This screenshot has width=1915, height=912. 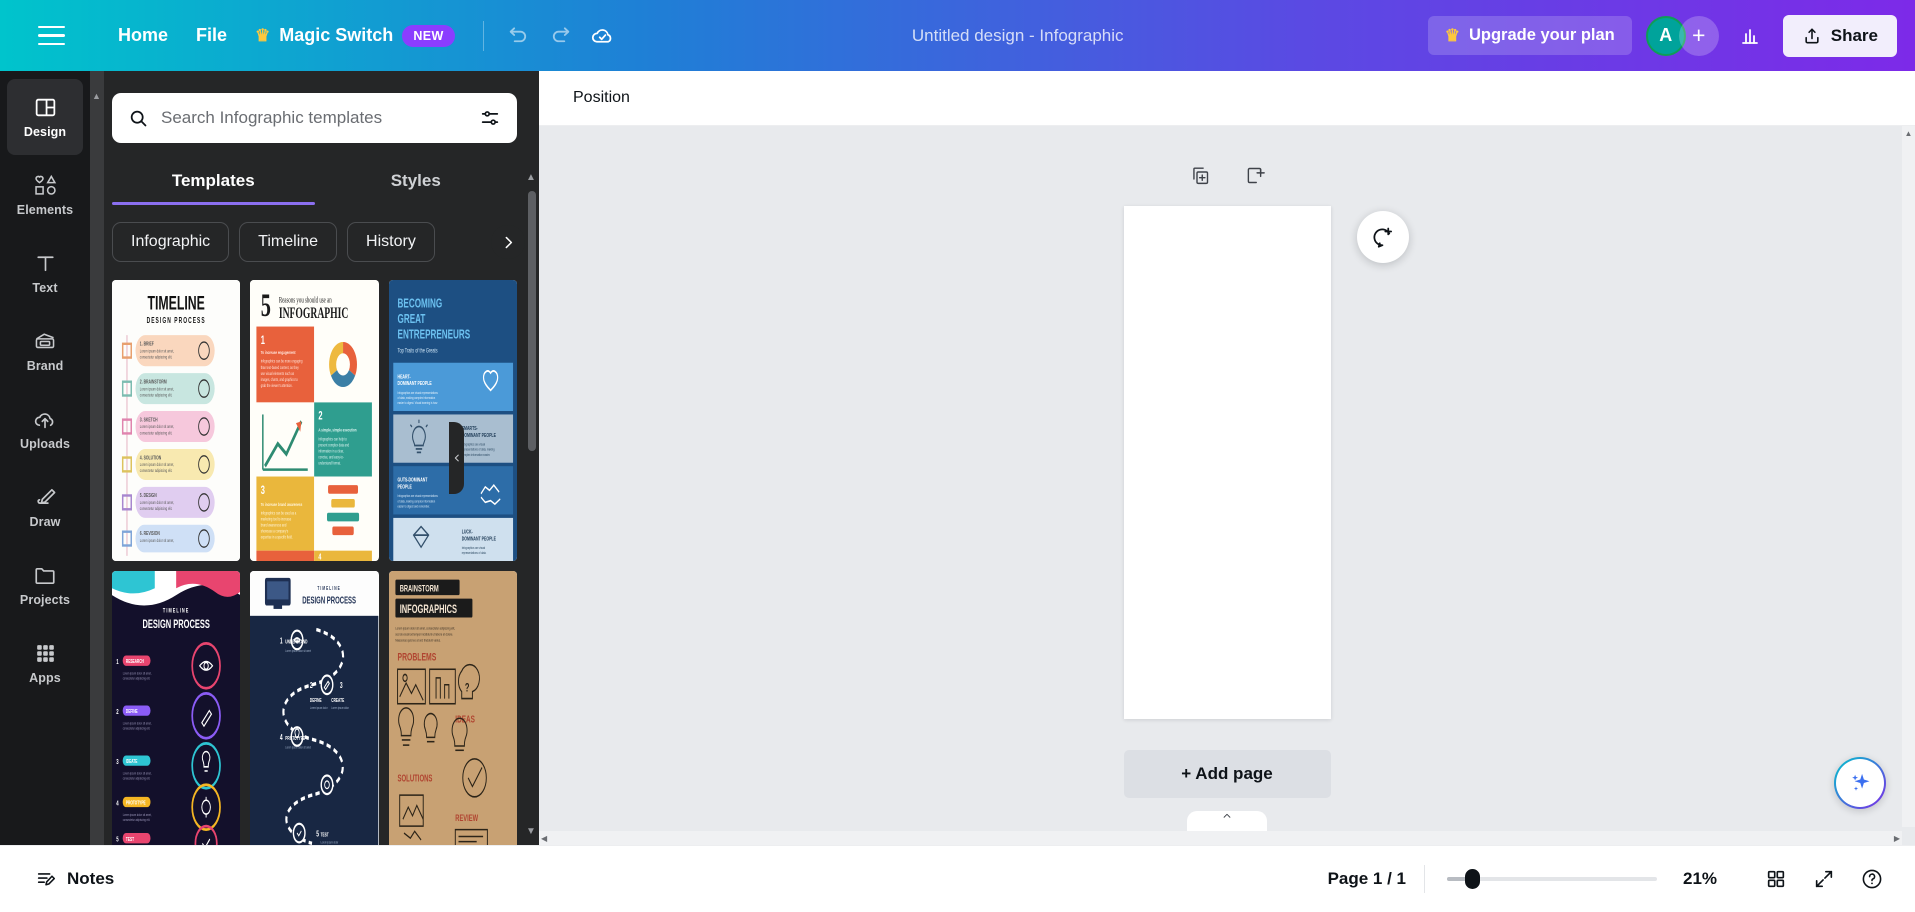 What do you see at coordinates (355, 36) in the screenshot?
I see `nav-magic-switch-button: ♛ Magic Switch NEW` at bounding box center [355, 36].